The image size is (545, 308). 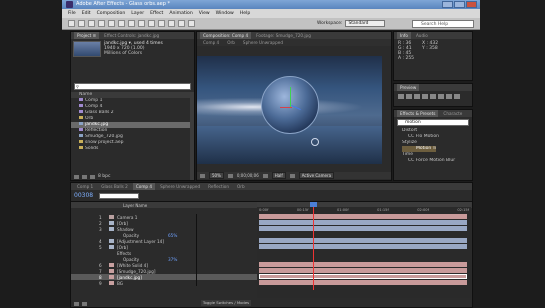 What do you see at coordinates (433, 122) in the screenshot?
I see `effects-search-input: motion` at bounding box center [433, 122].